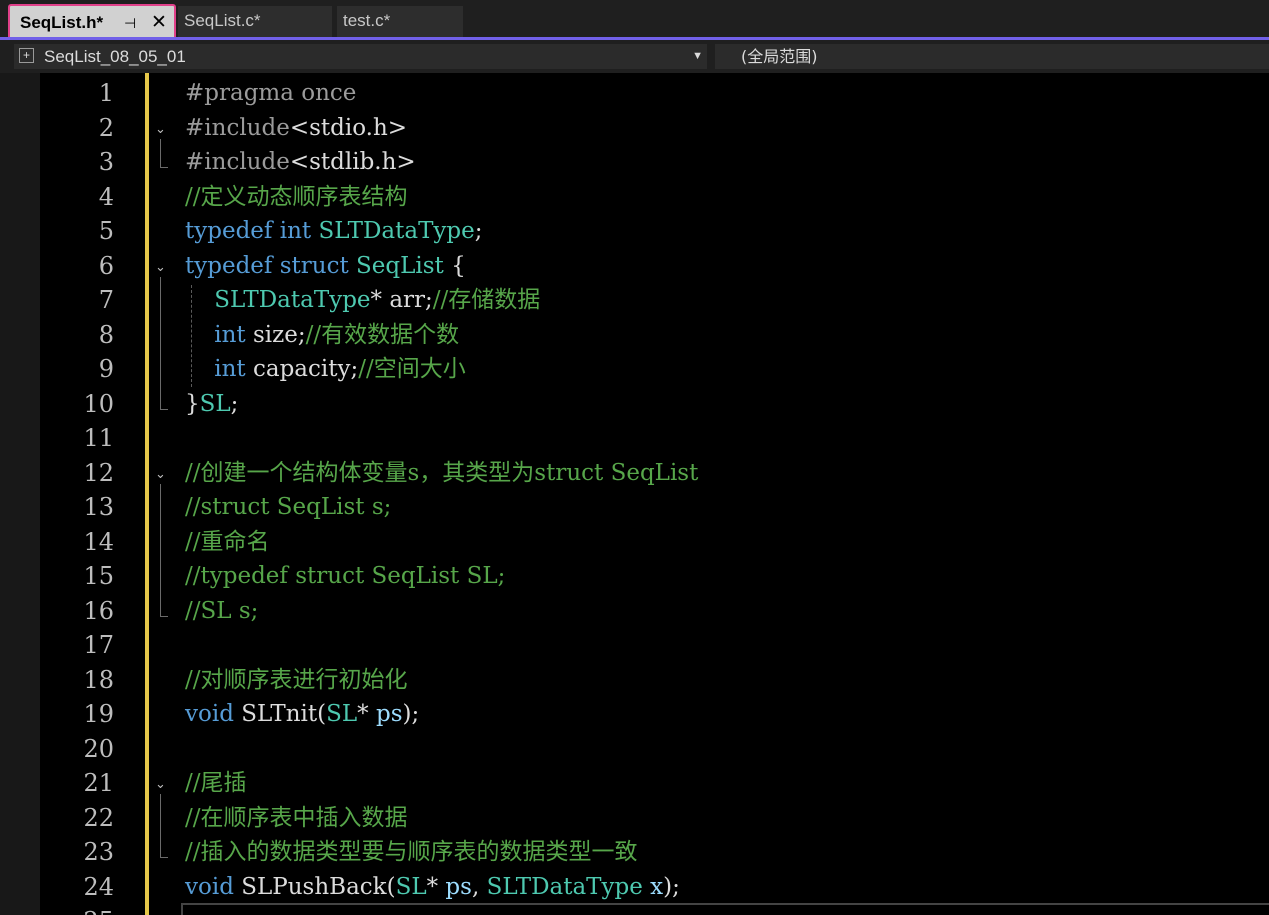 The width and height of the screenshot is (1269, 915). Describe the element at coordinates (106, 300) in the screenshot. I see `line-number: 7` at that location.